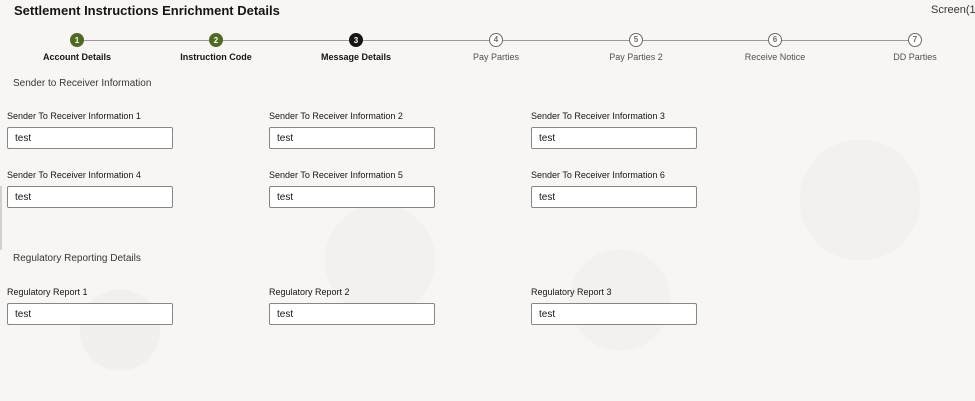 This screenshot has width=975, height=401. I want to click on regulatory-report-1-field: Regulatory Report 1, so click(92, 306).